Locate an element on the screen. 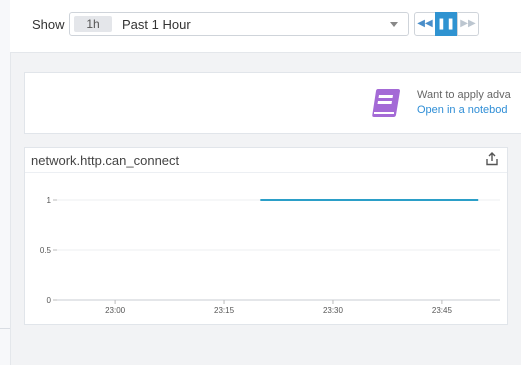 The width and height of the screenshot is (521, 365). pause-icon: ❚❚ is located at coordinates (446, 24).